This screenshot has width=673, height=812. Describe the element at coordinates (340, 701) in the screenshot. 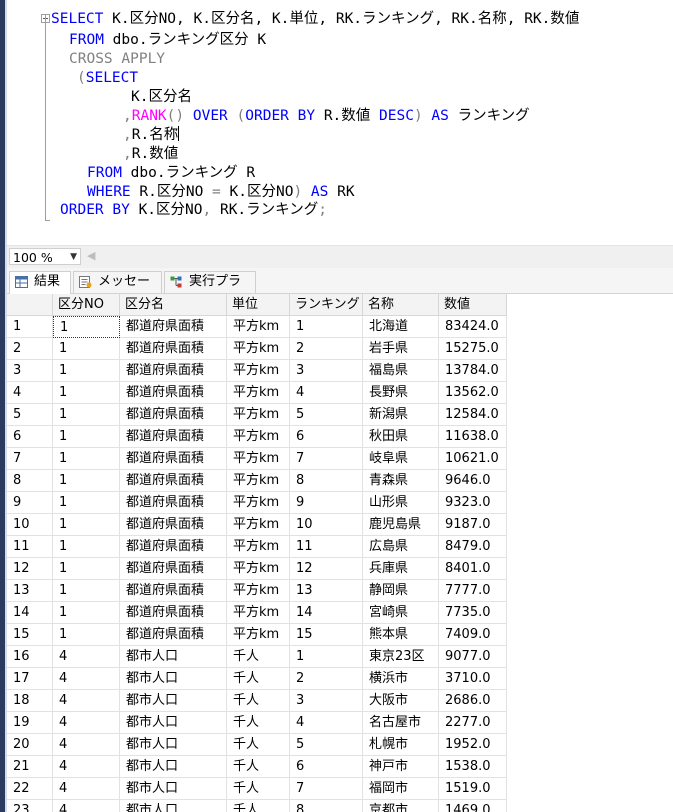

I see `table-row: 18 4 都市人口 千人 3 大阪市 2686.0` at that location.